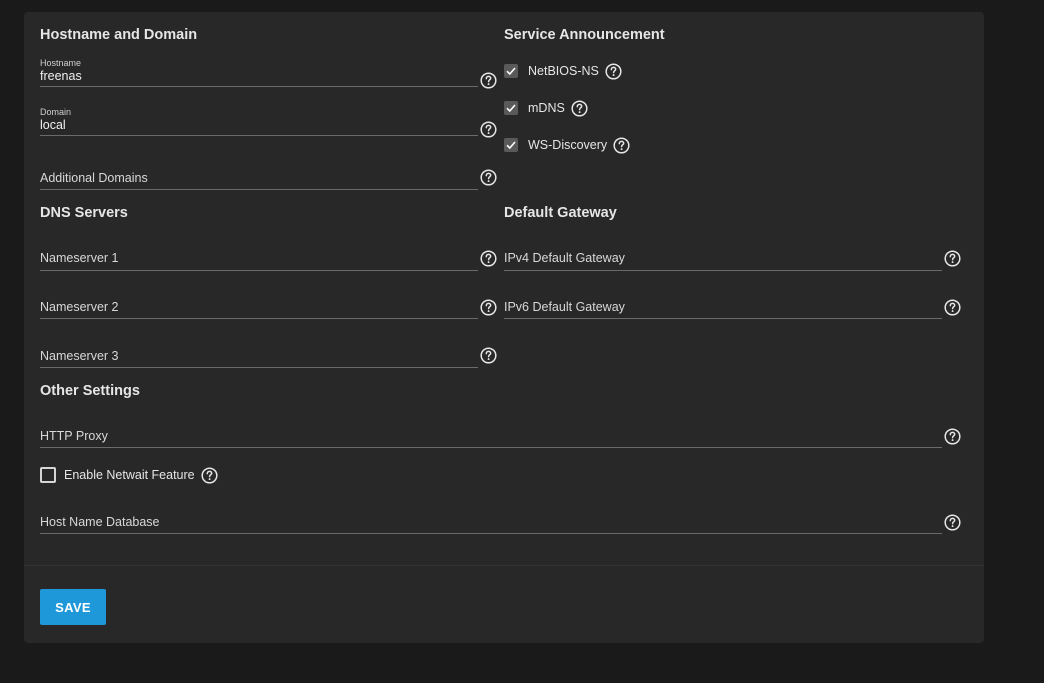 The width and height of the screenshot is (1044, 683). I want to click on ws-discovery-label: WS-Discovery, so click(568, 145).